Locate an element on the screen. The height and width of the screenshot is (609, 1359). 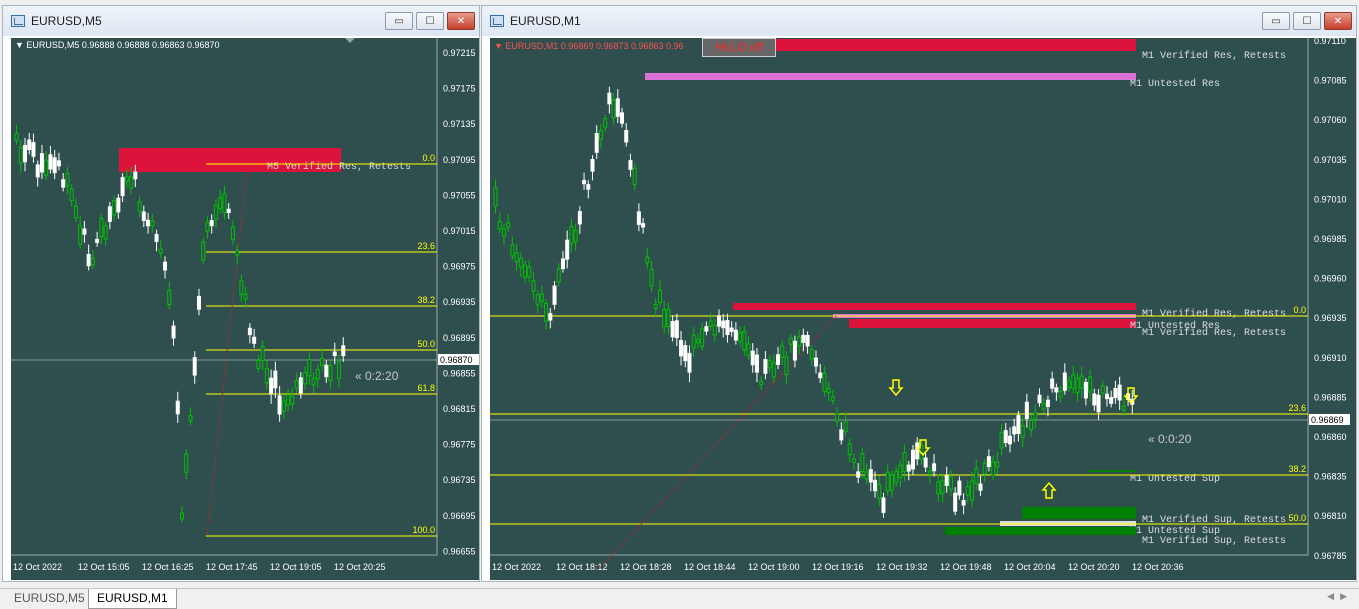
window-titlebar-m1: EURUSD,M1 ▭ ☐ ✕ is located at coordinates (919, 21).